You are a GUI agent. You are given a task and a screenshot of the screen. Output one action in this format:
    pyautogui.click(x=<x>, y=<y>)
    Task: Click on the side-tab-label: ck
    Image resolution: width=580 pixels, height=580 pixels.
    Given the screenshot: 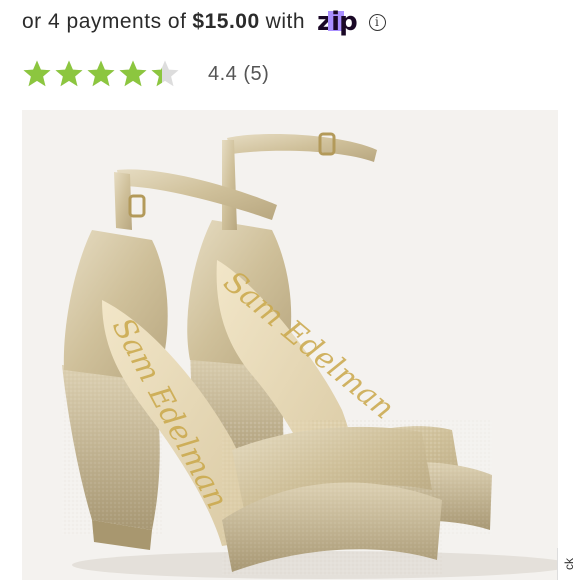 What is the action you would take?
    pyautogui.click(x=569, y=564)
    